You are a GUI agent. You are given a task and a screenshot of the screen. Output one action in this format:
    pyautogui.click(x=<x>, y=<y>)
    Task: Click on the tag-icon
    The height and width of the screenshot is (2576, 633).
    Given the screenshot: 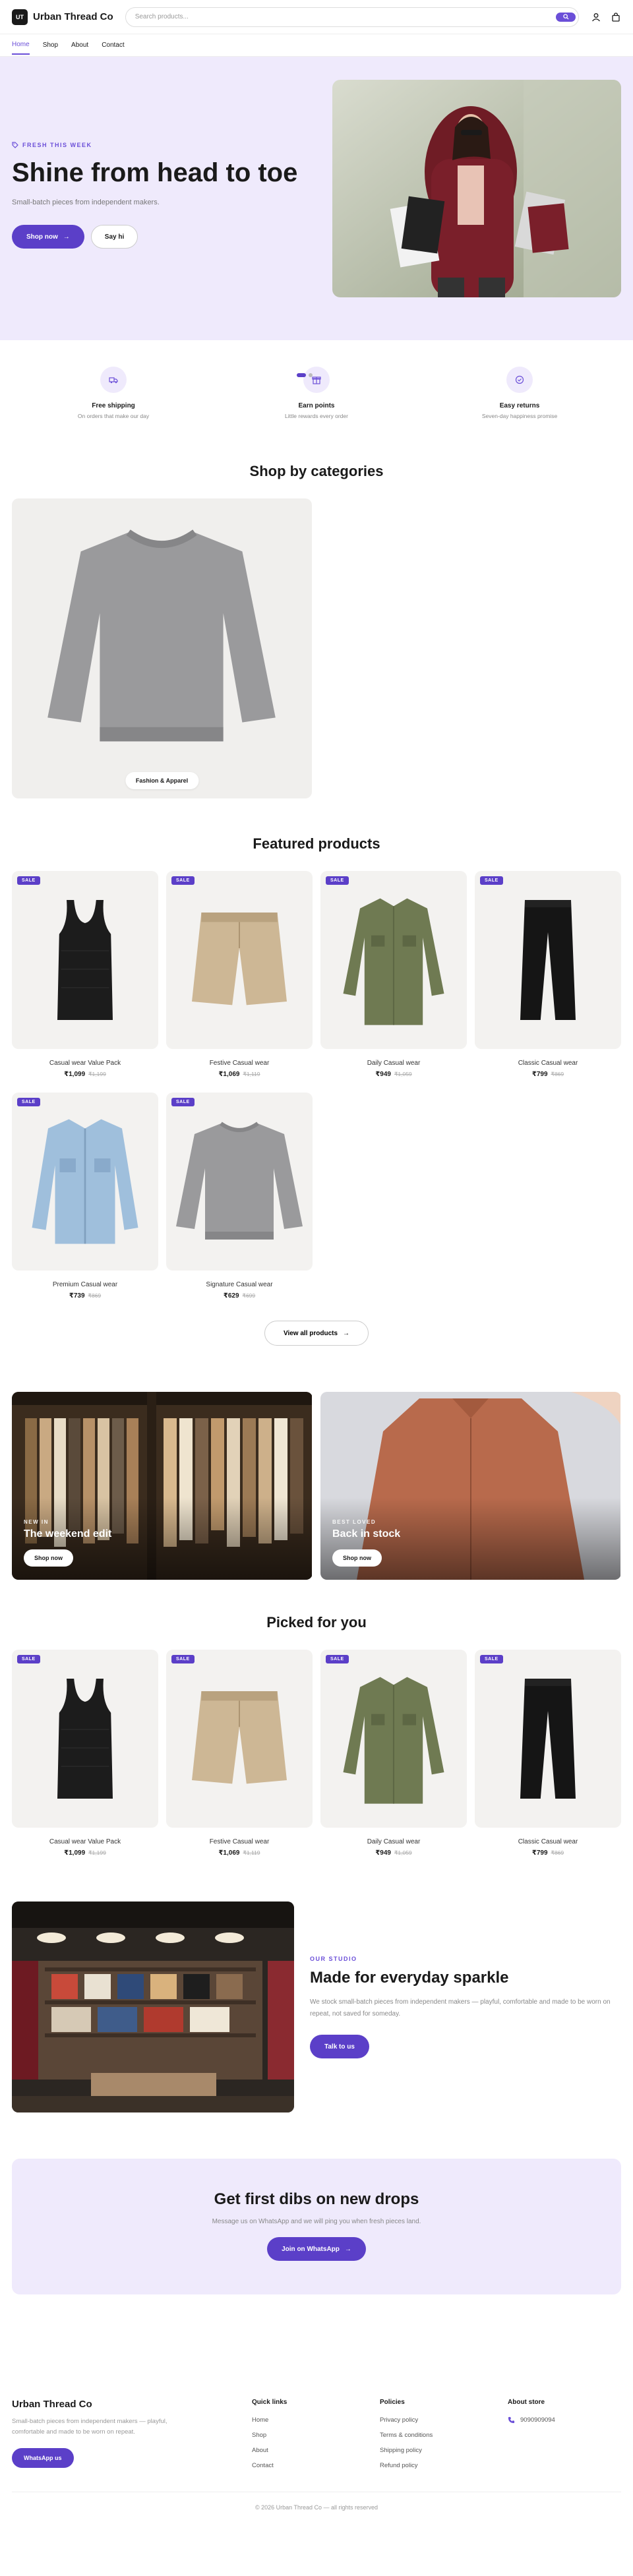 What is the action you would take?
    pyautogui.click(x=15, y=145)
    